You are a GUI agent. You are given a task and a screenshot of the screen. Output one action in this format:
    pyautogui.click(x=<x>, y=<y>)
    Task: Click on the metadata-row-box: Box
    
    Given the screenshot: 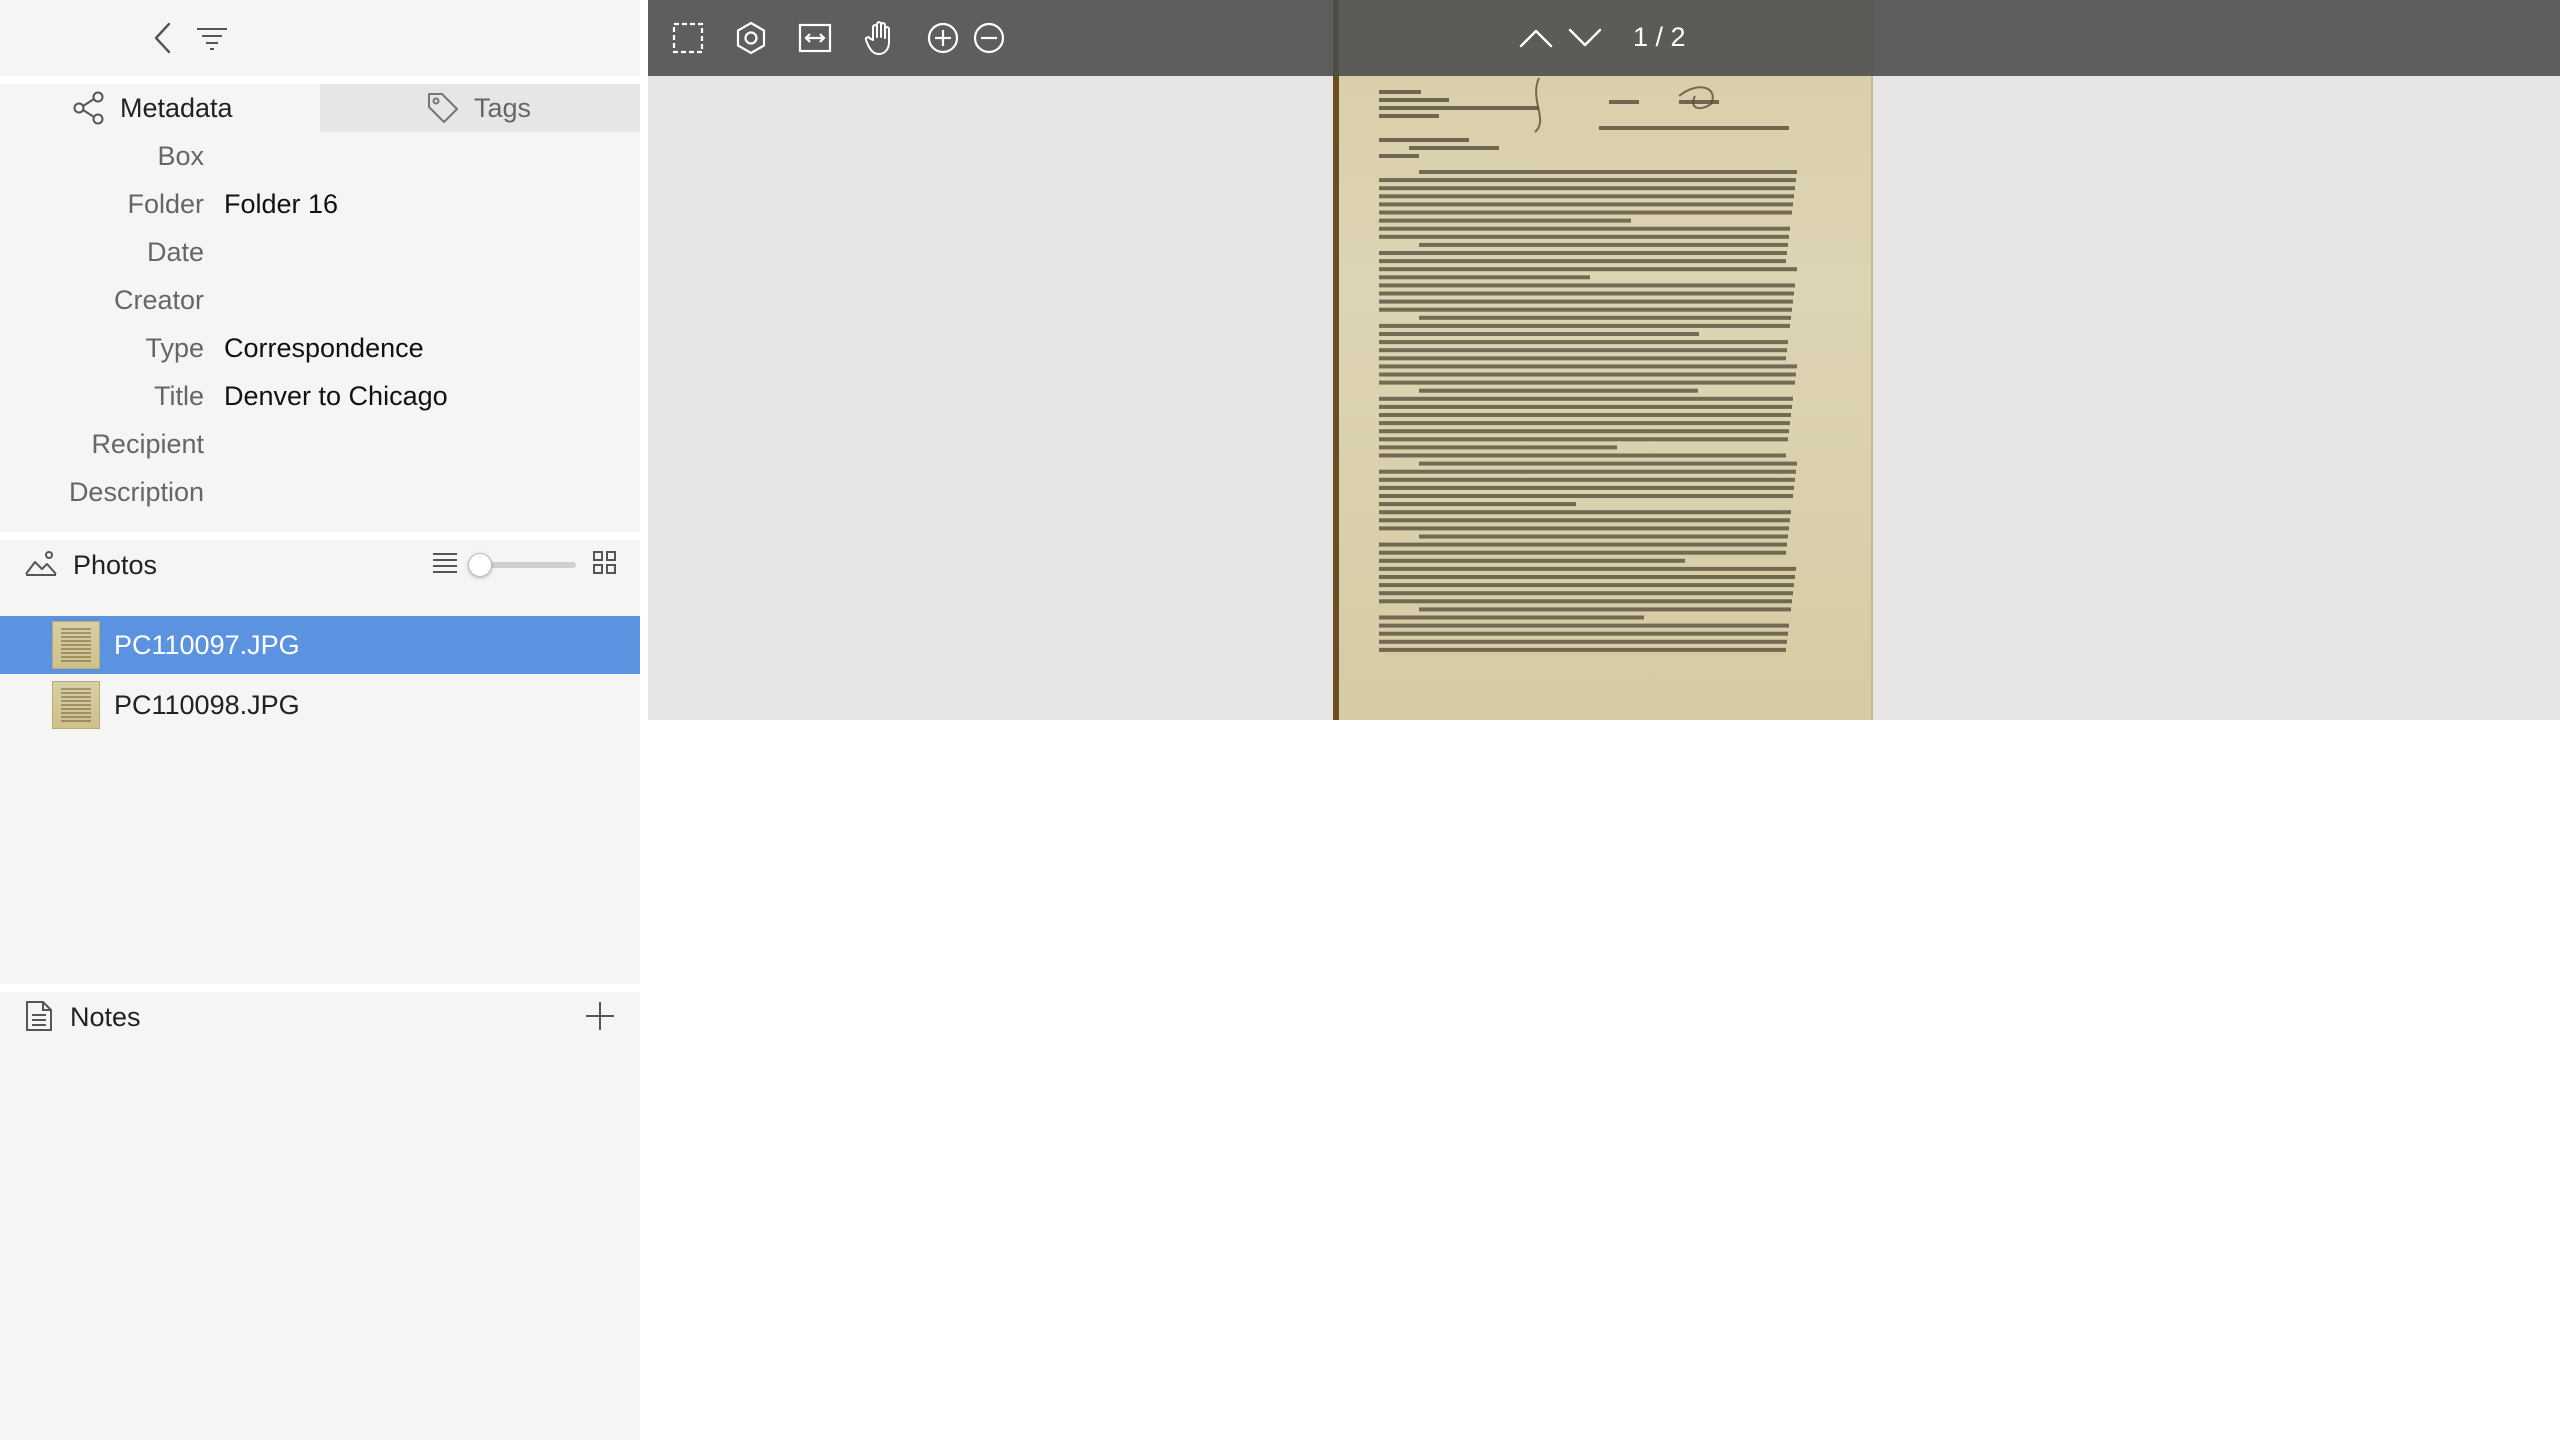 What is the action you would take?
    pyautogui.click(x=320, y=156)
    